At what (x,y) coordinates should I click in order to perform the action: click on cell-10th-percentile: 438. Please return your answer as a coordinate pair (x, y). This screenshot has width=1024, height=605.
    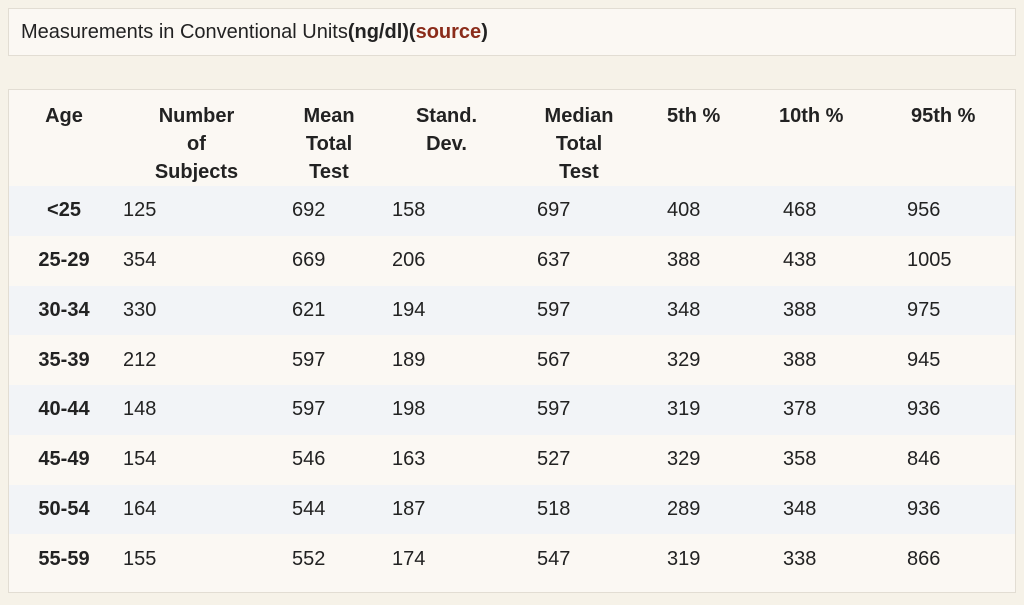
    Looking at the image, I should click on (800, 260).